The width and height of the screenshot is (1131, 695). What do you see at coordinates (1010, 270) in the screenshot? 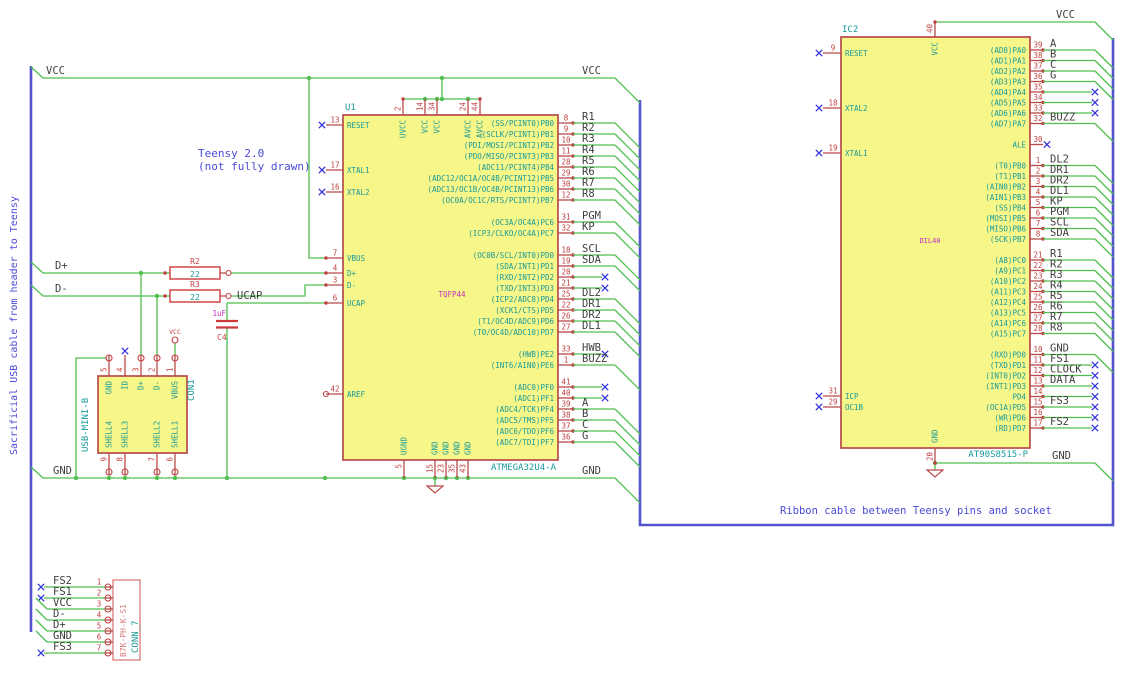
I see `pin-name: (A9)PC1` at bounding box center [1010, 270].